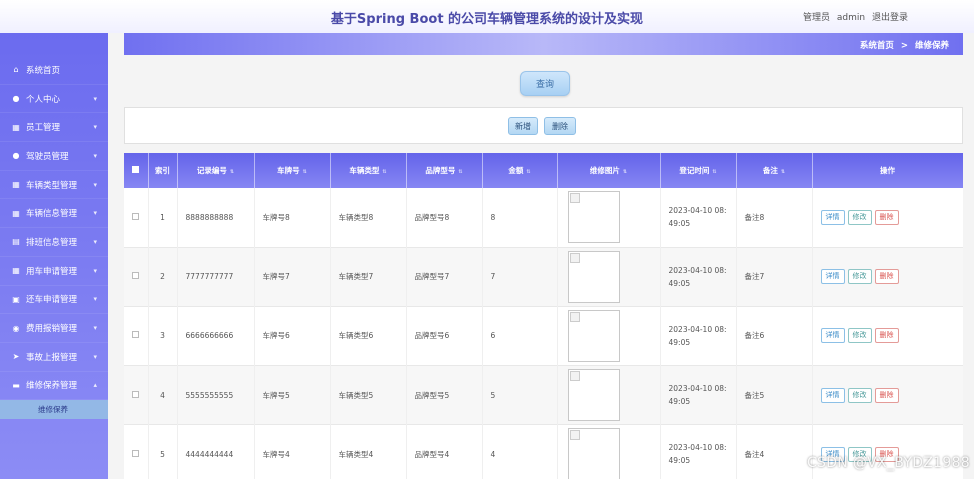  I want to click on cell-type: 车辆类型6, so click(368, 336).